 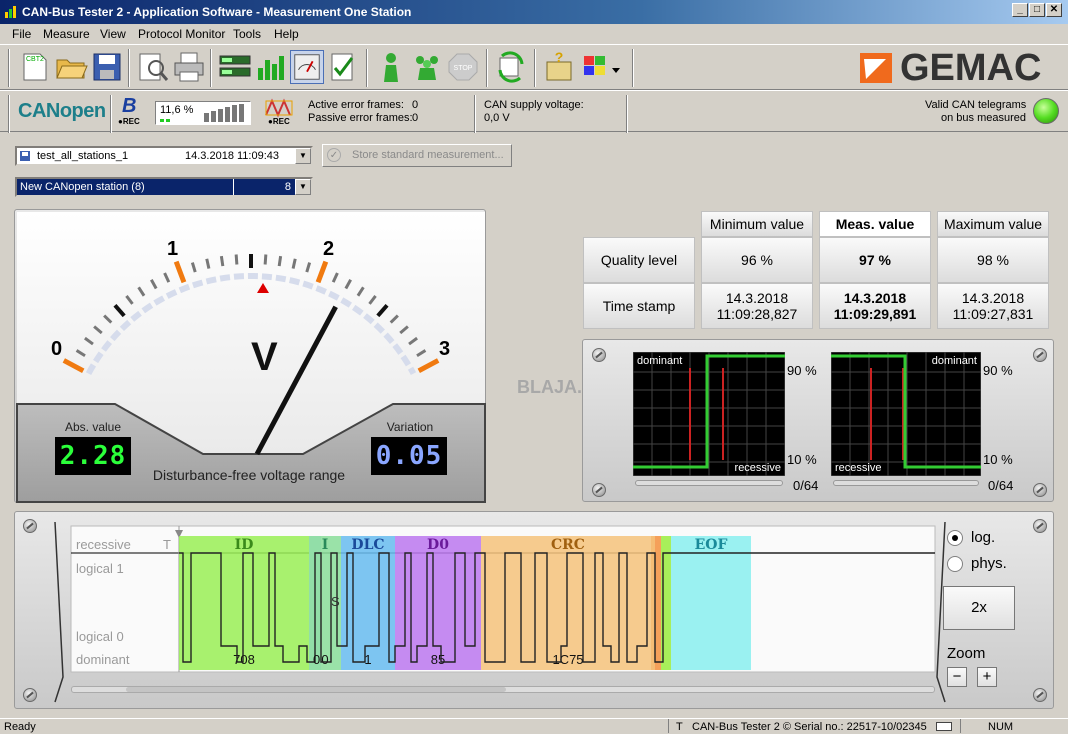 What do you see at coordinates (113, 34) in the screenshot?
I see `menu-view: View` at bounding box center [113, 34].